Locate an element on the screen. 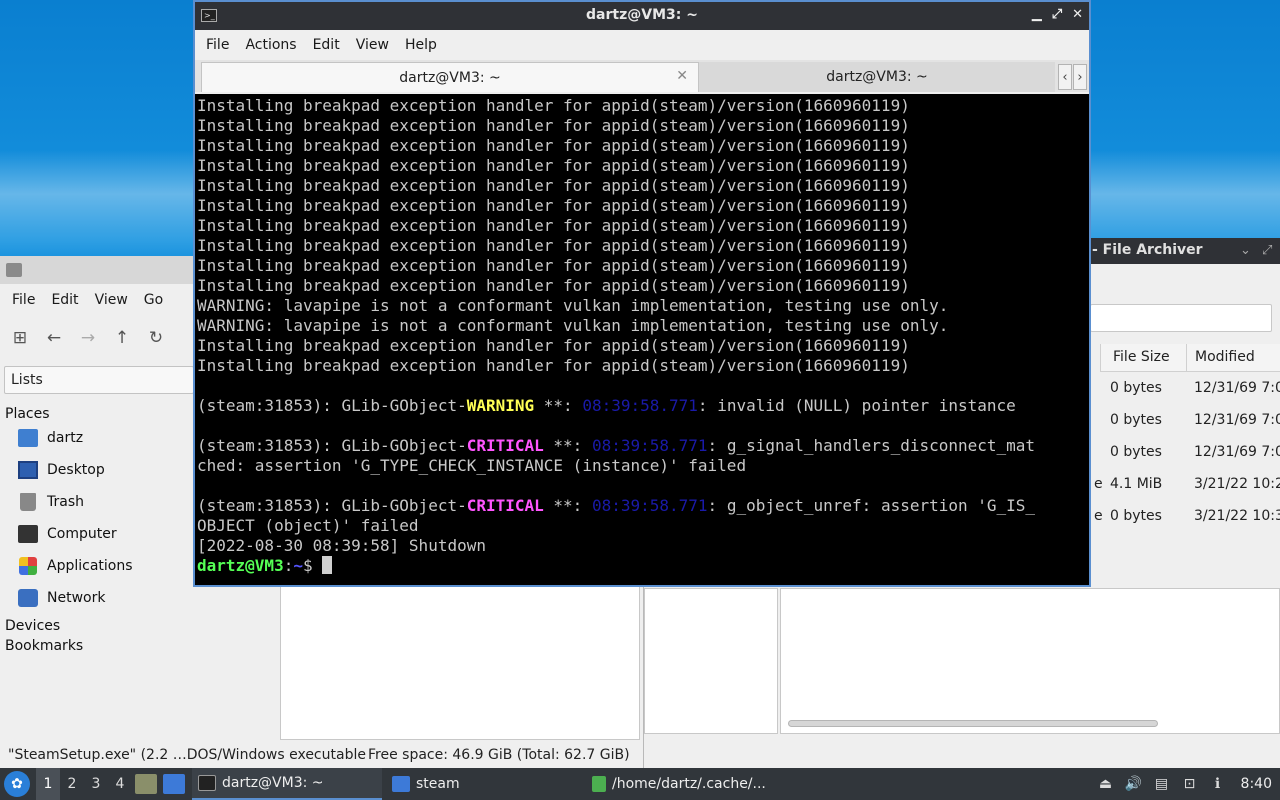 The width and height of the screenshot is (1280, 800). tab-terminal-2: dartz@VM3: ~ is located at coordinates (877, 77).